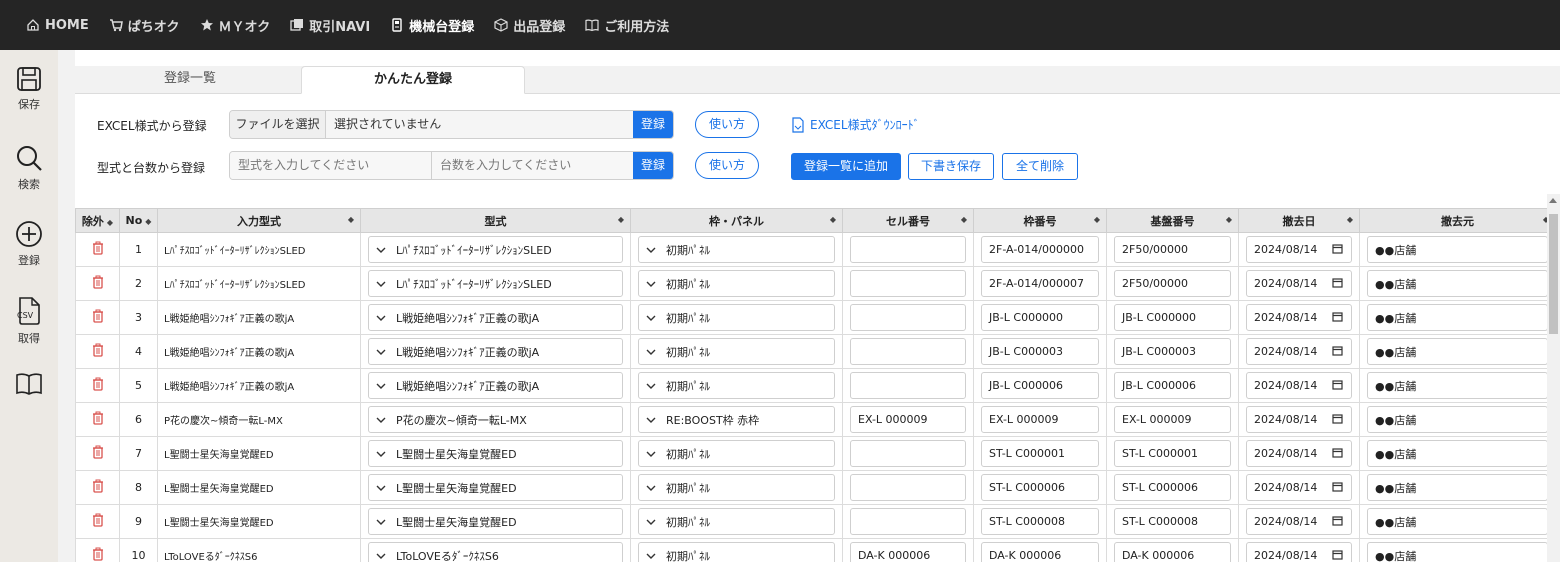 The width and height of the screenshot is (1560, 562). What do you see at coordinates (1453, 220) in the screenshot?
I see `col-removal-source: 撤去元 ◆` at bounding box center [1453, 220].